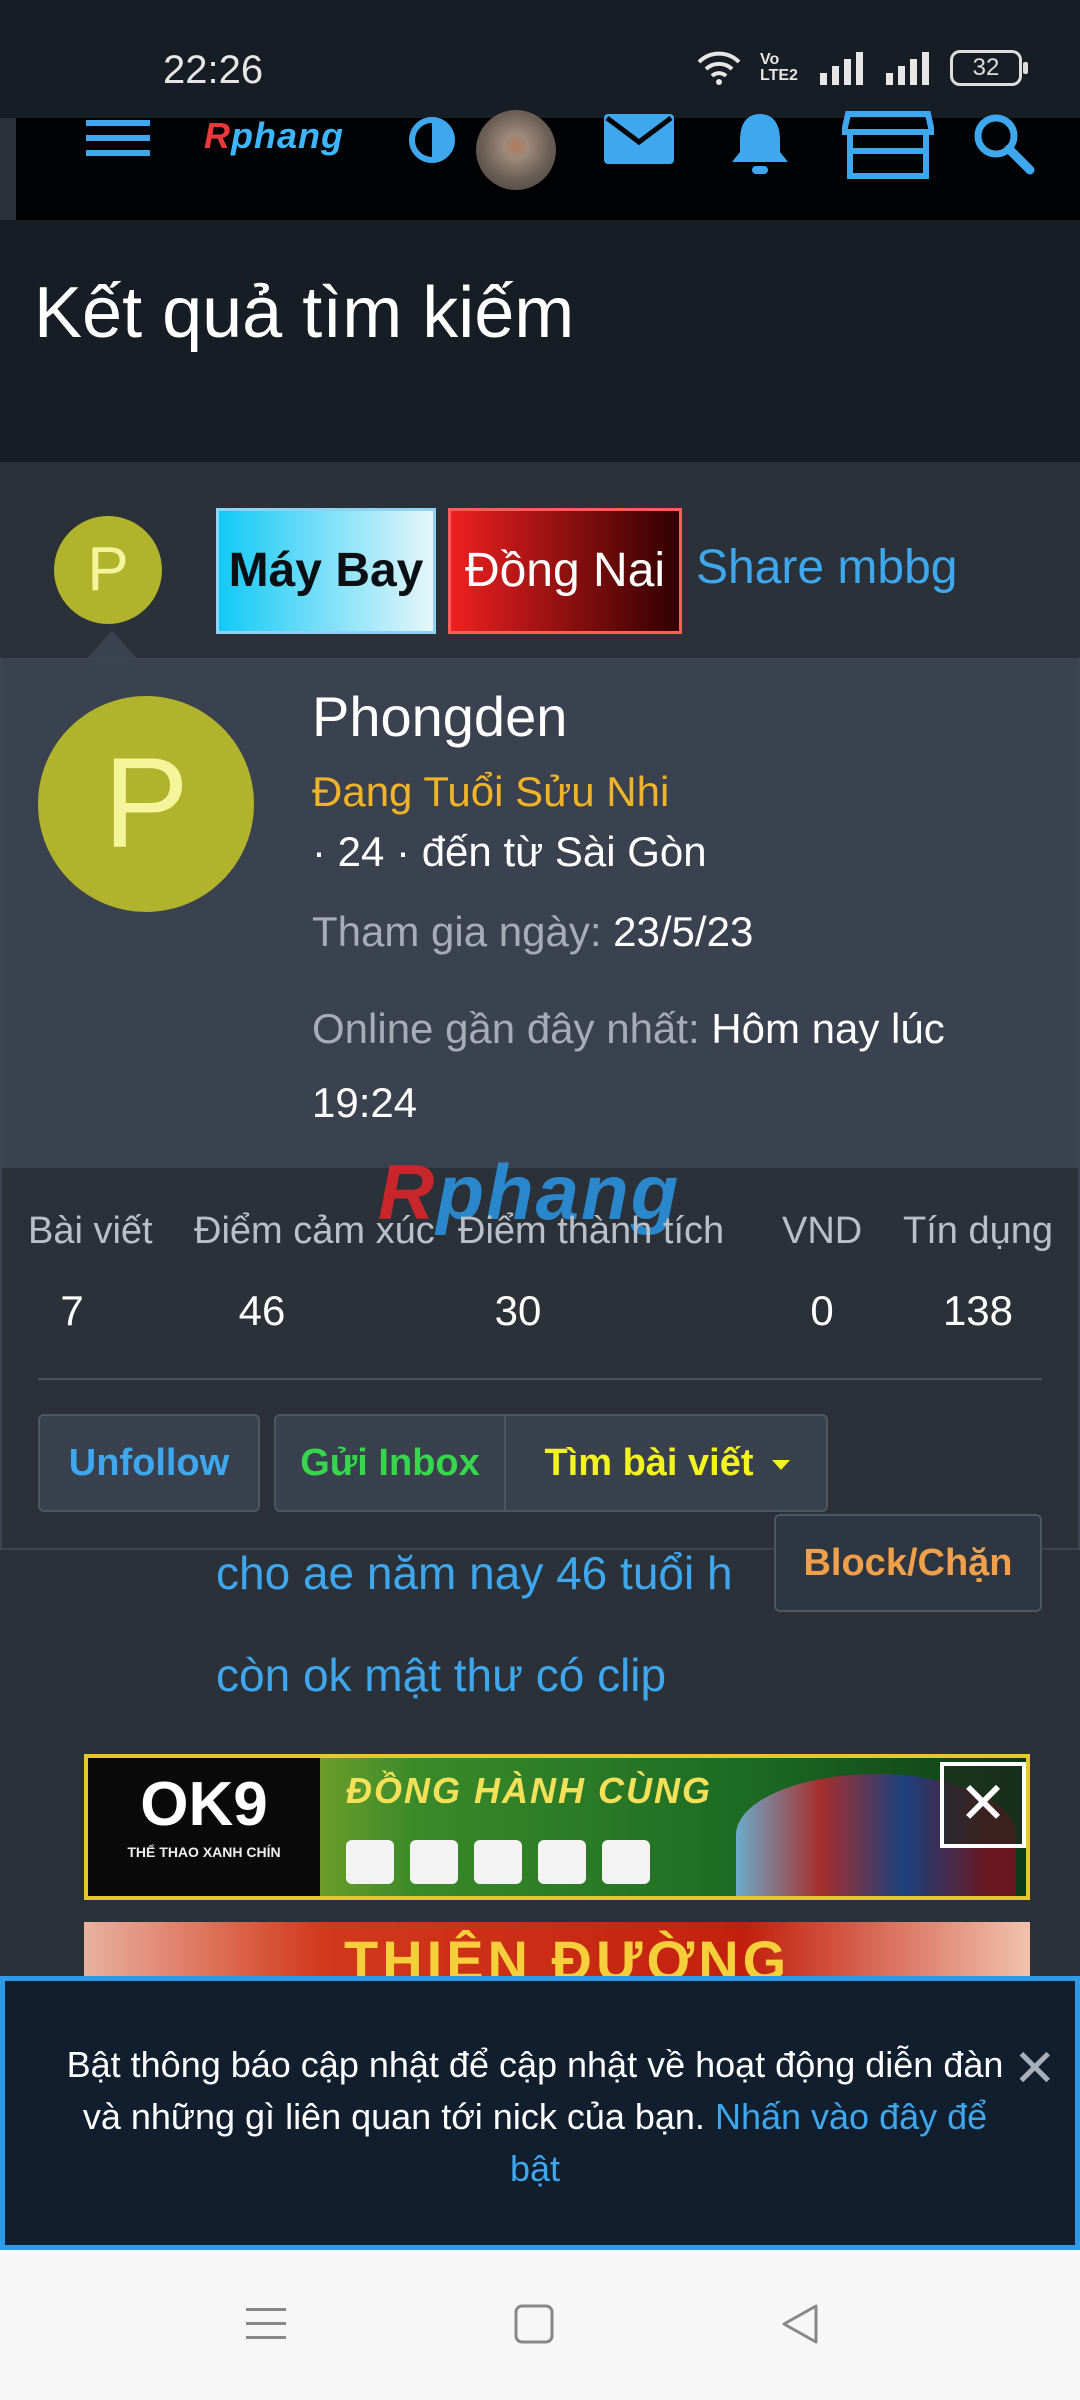 The width and height of the screenshot is (1080, 2400). Describe the element at coordinates (672, 1066) in the screenshot. I see `member-last-online: Online gần đây nhất: Hôm nay lúc 19:24` at that location.